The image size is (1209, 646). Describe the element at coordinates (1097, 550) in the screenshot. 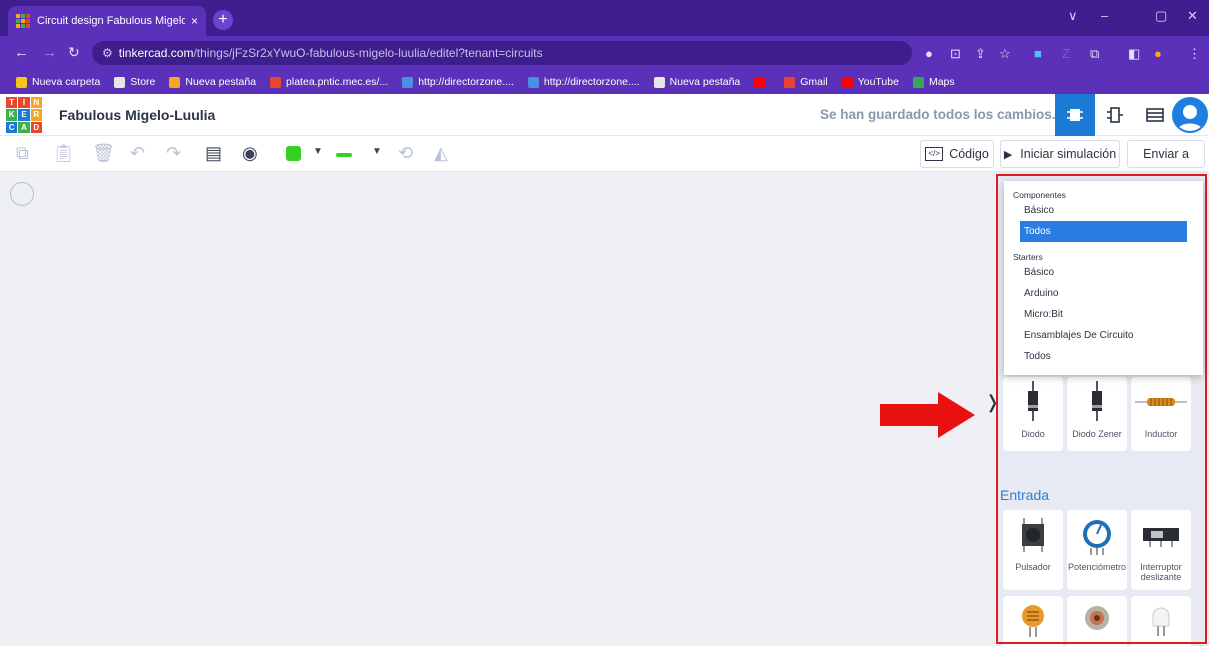

I see `component-card-potenciometro: Potenciómetro` at that location.